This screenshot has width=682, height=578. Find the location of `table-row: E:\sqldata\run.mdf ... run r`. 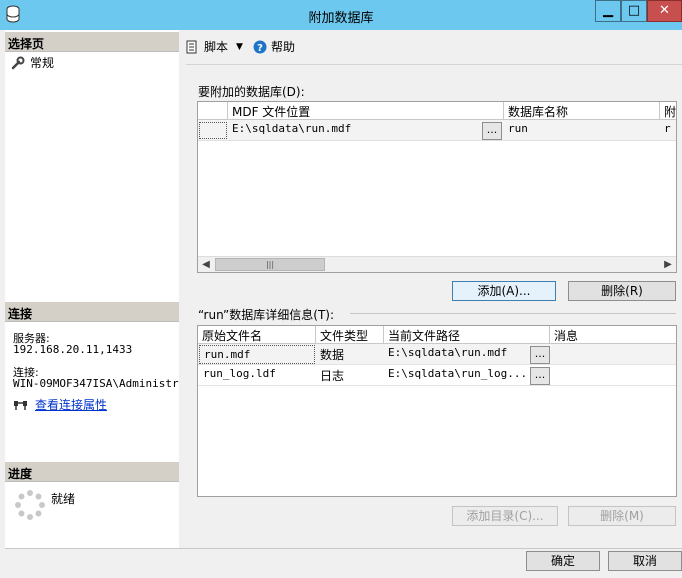

table-row: E:\sqldata\run.mdf ... run r is located at coordinates (437, 130).